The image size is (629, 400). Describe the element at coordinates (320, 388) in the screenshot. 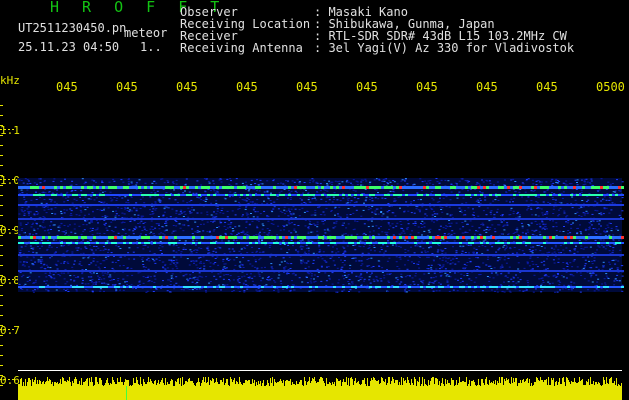

I see `noise-level-band` at that location.